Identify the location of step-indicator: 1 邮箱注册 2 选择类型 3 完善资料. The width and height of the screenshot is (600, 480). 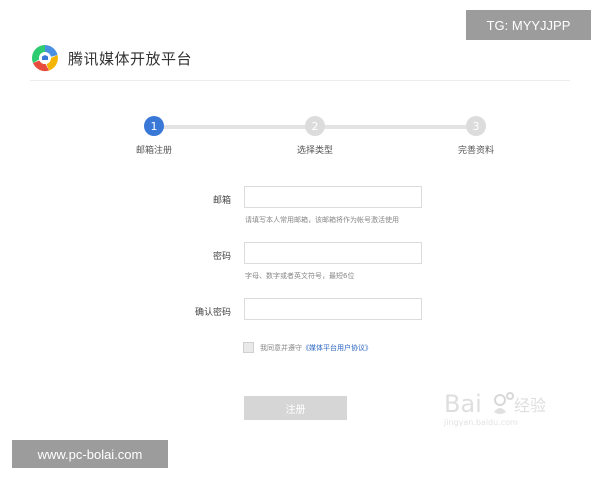
(300, 140).